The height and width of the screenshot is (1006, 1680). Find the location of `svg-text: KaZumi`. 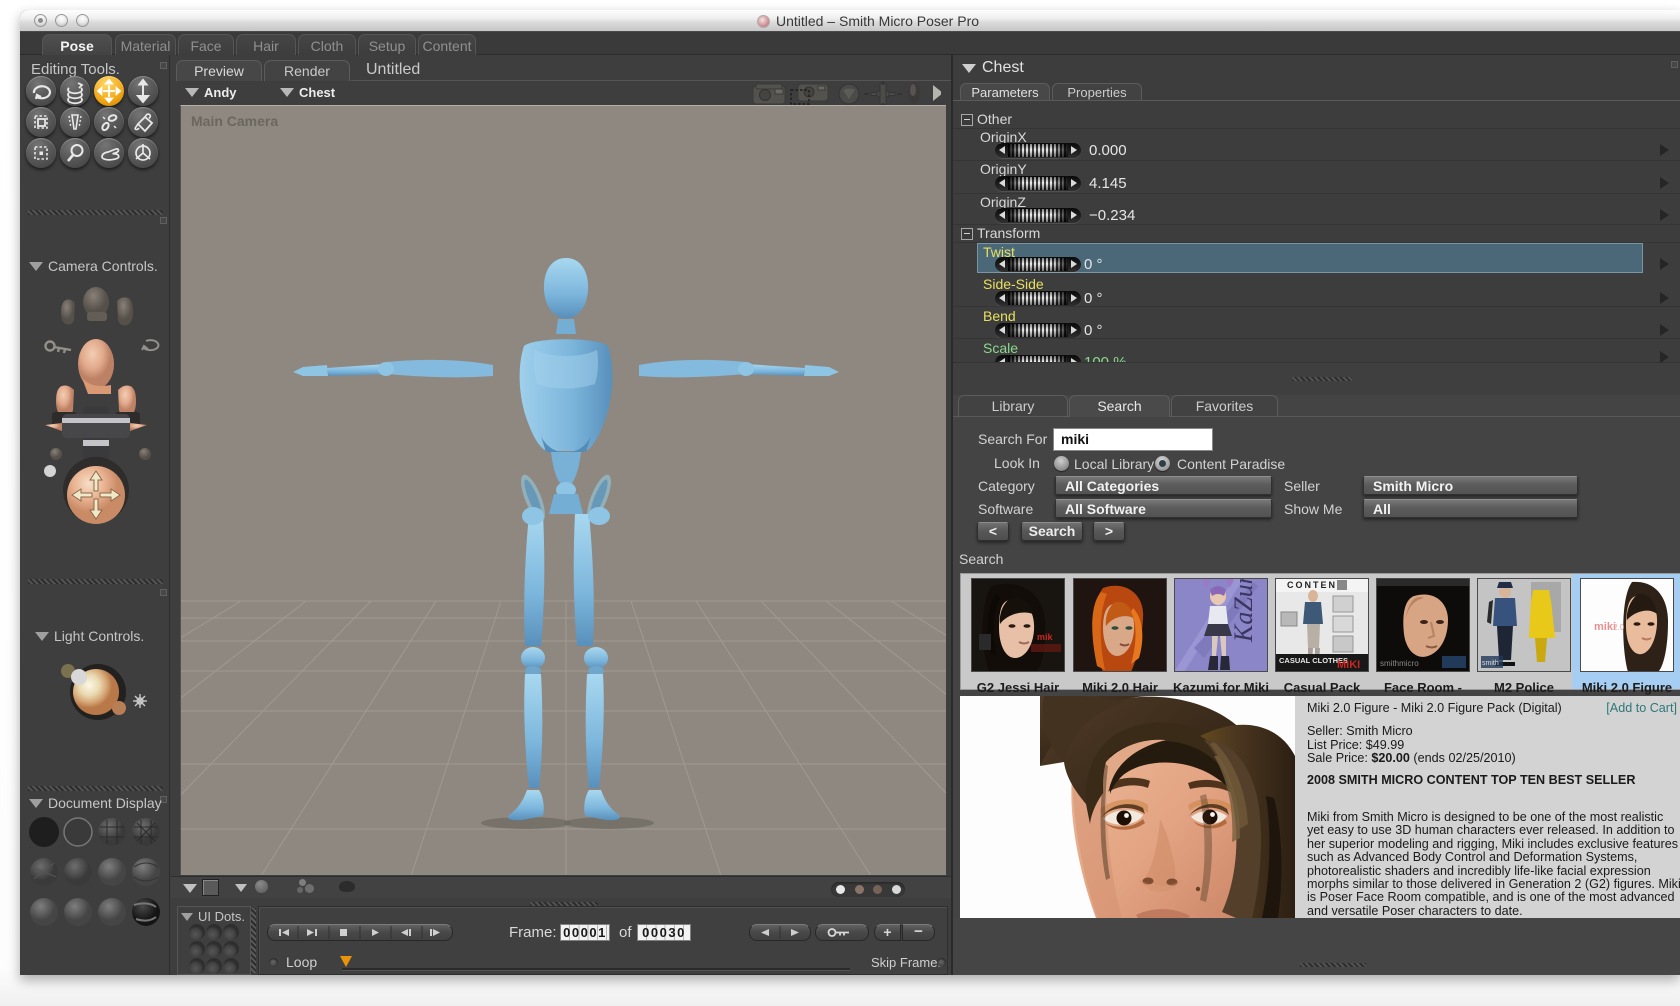

svg-text: KaZumi is located at coordinates (1243, 610).